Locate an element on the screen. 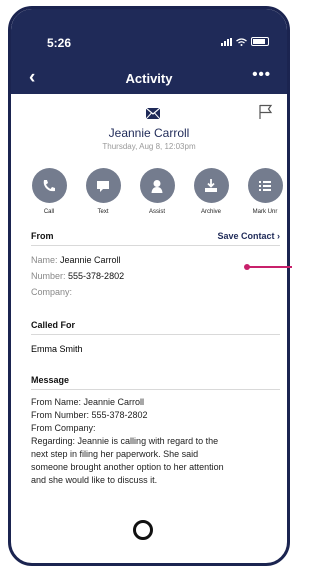 This screenshot has width=320, height=566. callout-dot is located at coordinates (247, 267).